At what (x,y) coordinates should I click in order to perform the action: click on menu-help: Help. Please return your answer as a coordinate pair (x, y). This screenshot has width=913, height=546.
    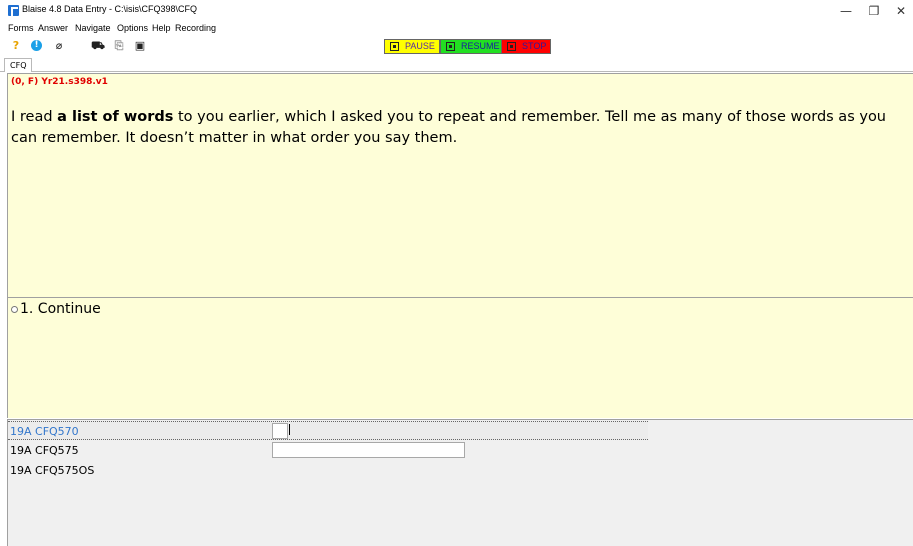
    Looking at the image, I should click on (161, 28).